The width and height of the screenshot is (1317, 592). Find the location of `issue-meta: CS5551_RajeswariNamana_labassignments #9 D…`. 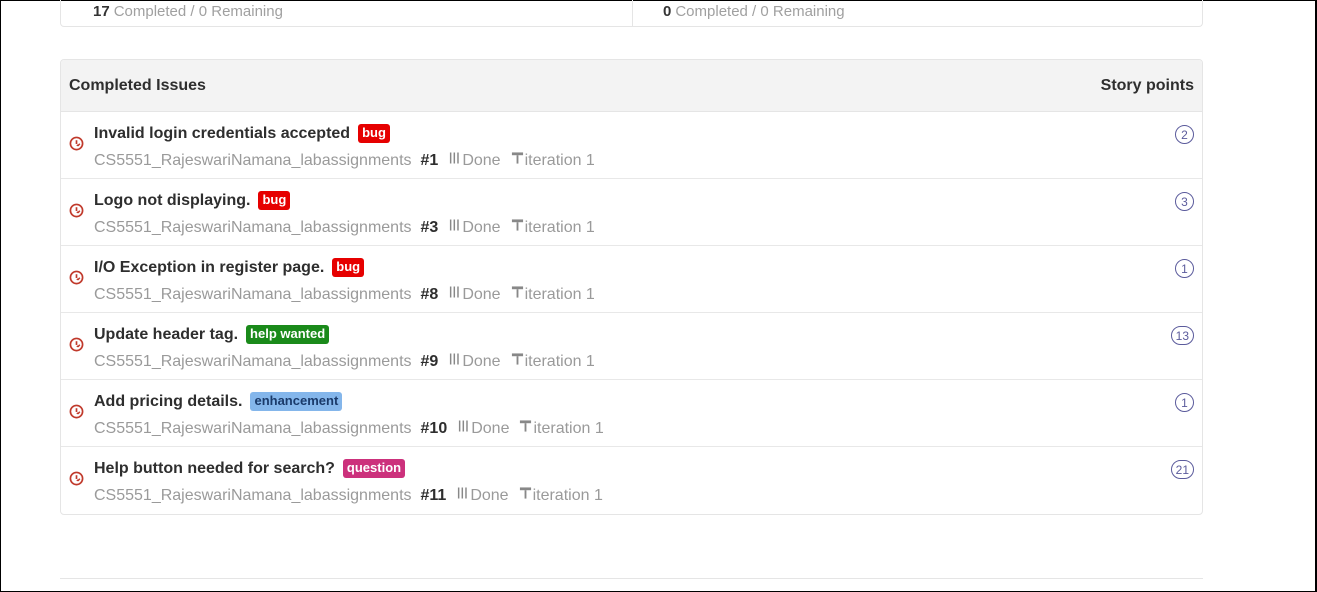

issue-meta: CS5551_RajeswariNamana_labassignments #9 D… is located at coordinates (344, 361).